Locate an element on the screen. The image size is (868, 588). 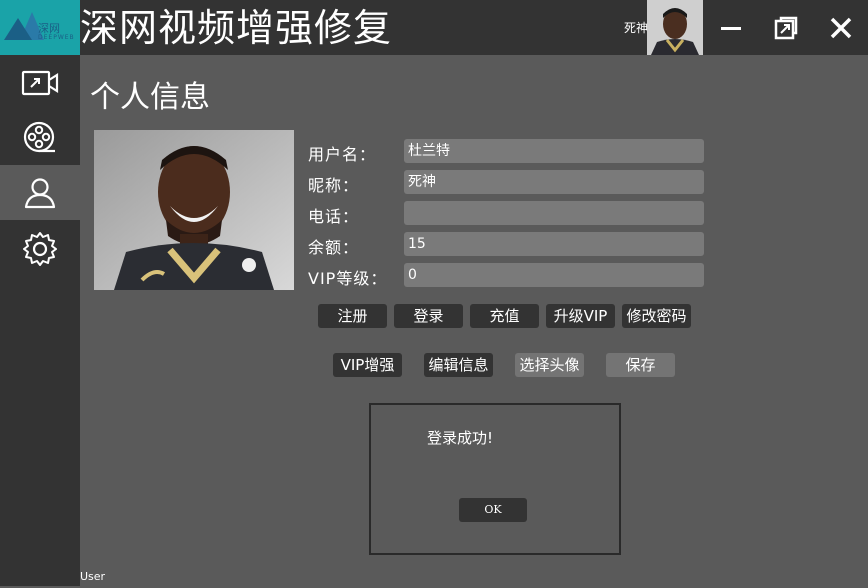
maximize-button is located at coordinates (785, 27).